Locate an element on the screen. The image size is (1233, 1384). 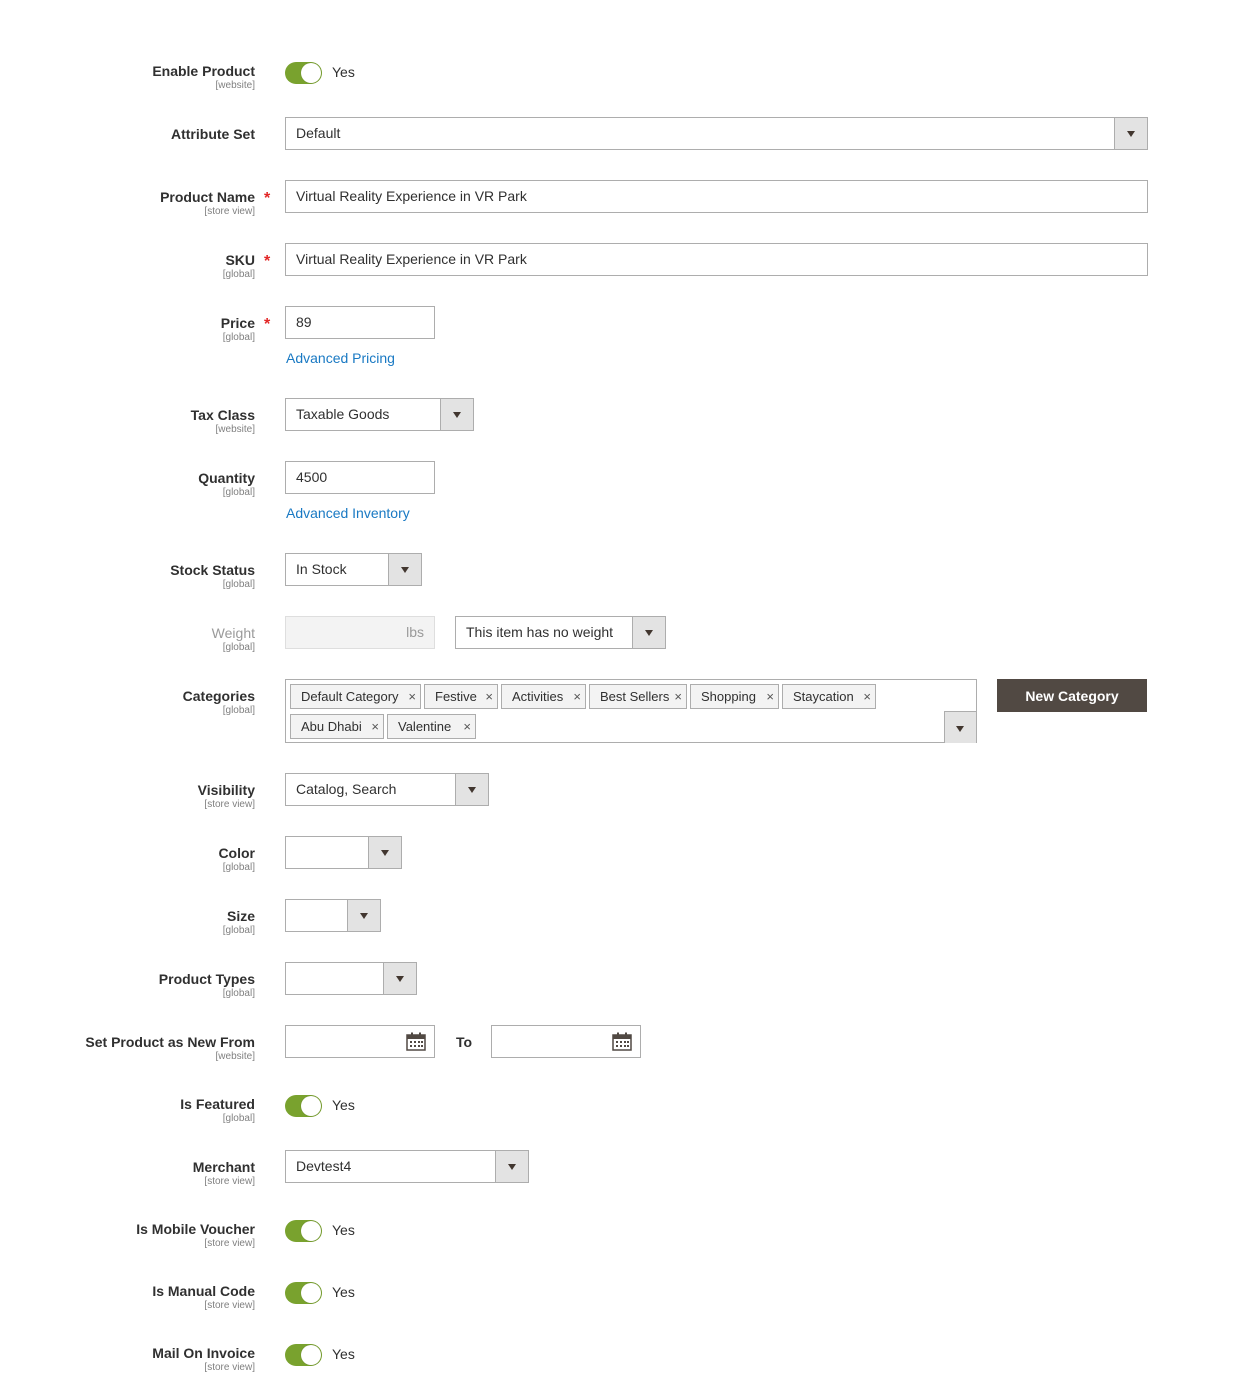
field-price: Price [global] * 89 Advanced Pricing is located at coordinates (616, 341).